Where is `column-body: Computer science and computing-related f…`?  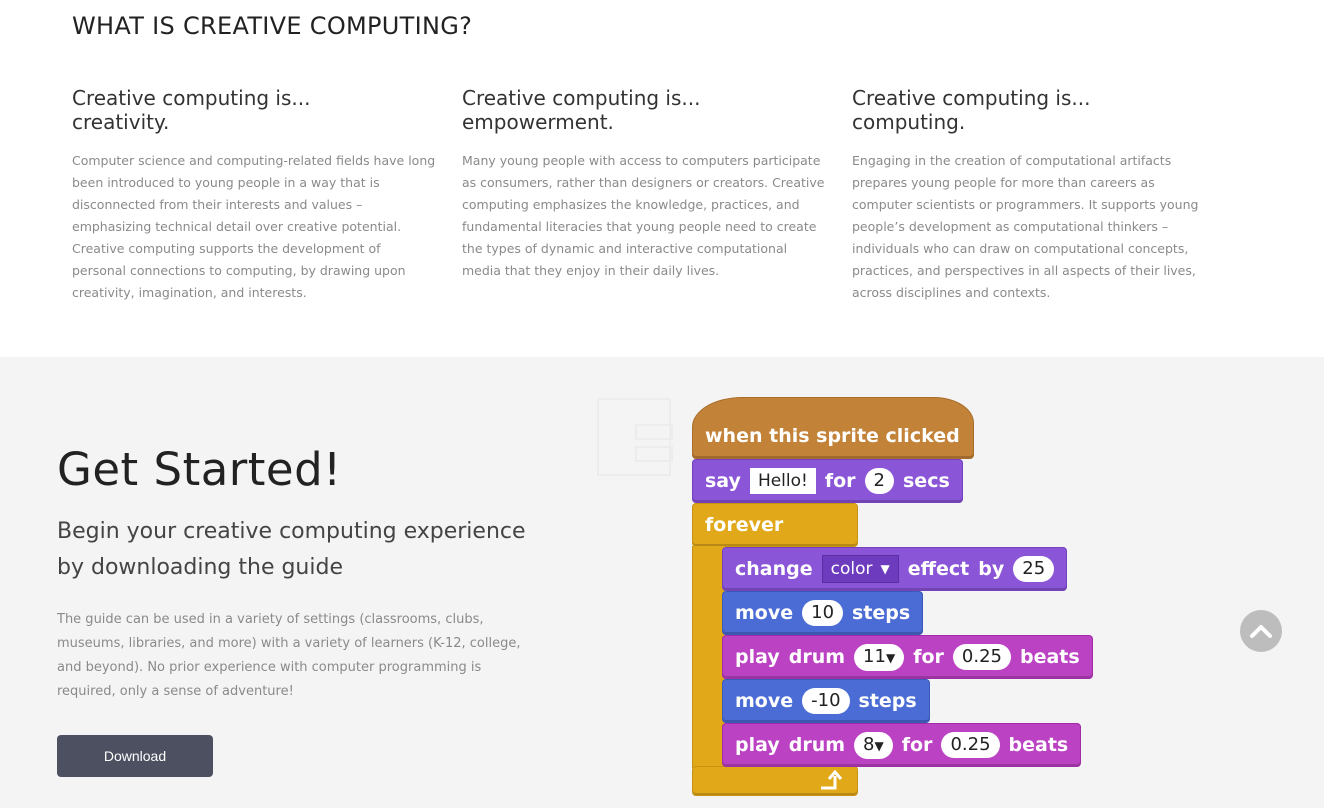 column-body: Computer science and computing-related f… is located at coordinates (254, 226).